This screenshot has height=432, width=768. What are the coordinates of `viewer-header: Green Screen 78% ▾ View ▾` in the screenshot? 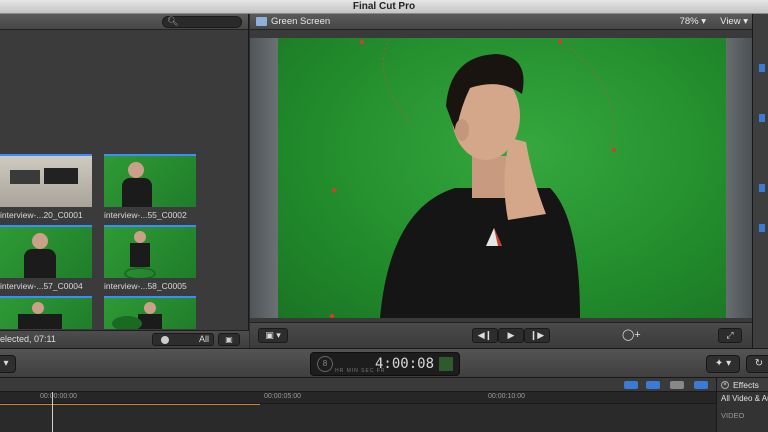 It's located at (501, 22).